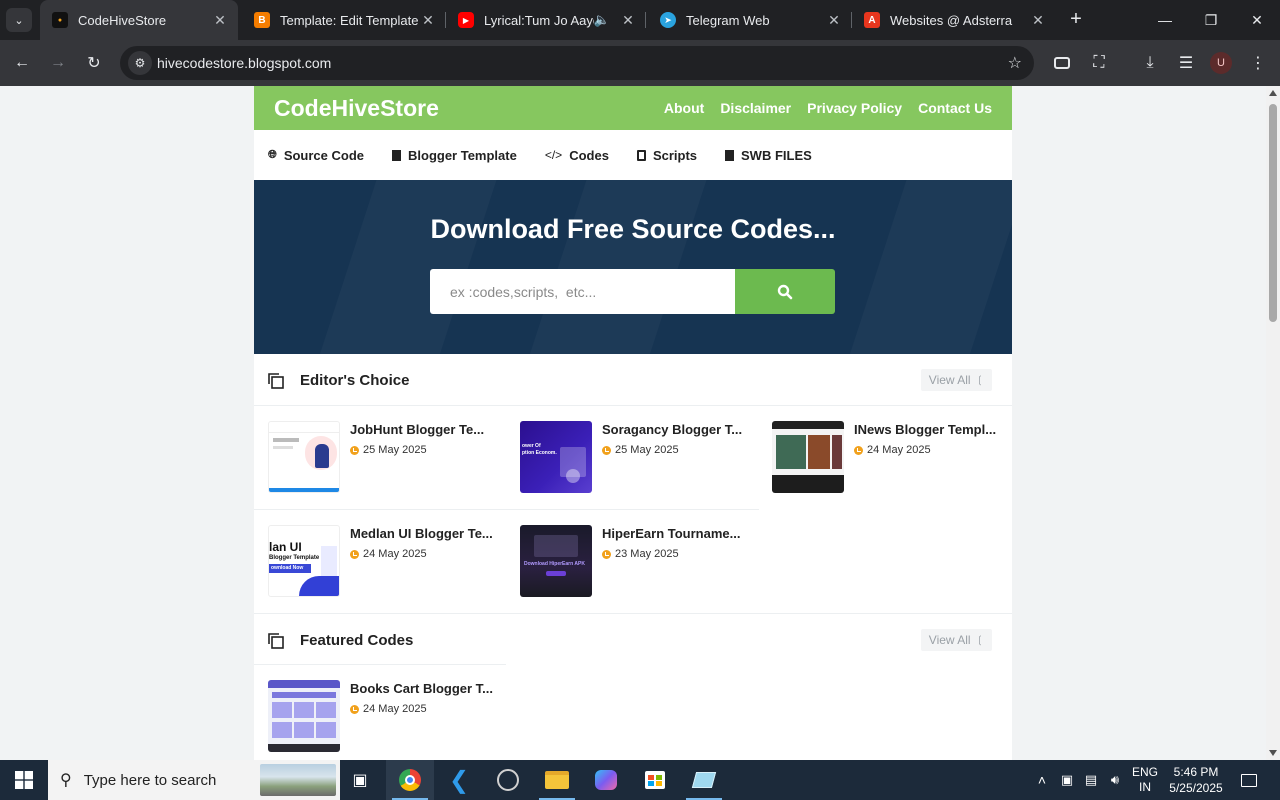 The width and height of the screenshot is (1280, 800). What do you see at coordinates (1211, 20) in the screenshot?
I see `restore-button: ❐` at bounding box center [1211, 20].